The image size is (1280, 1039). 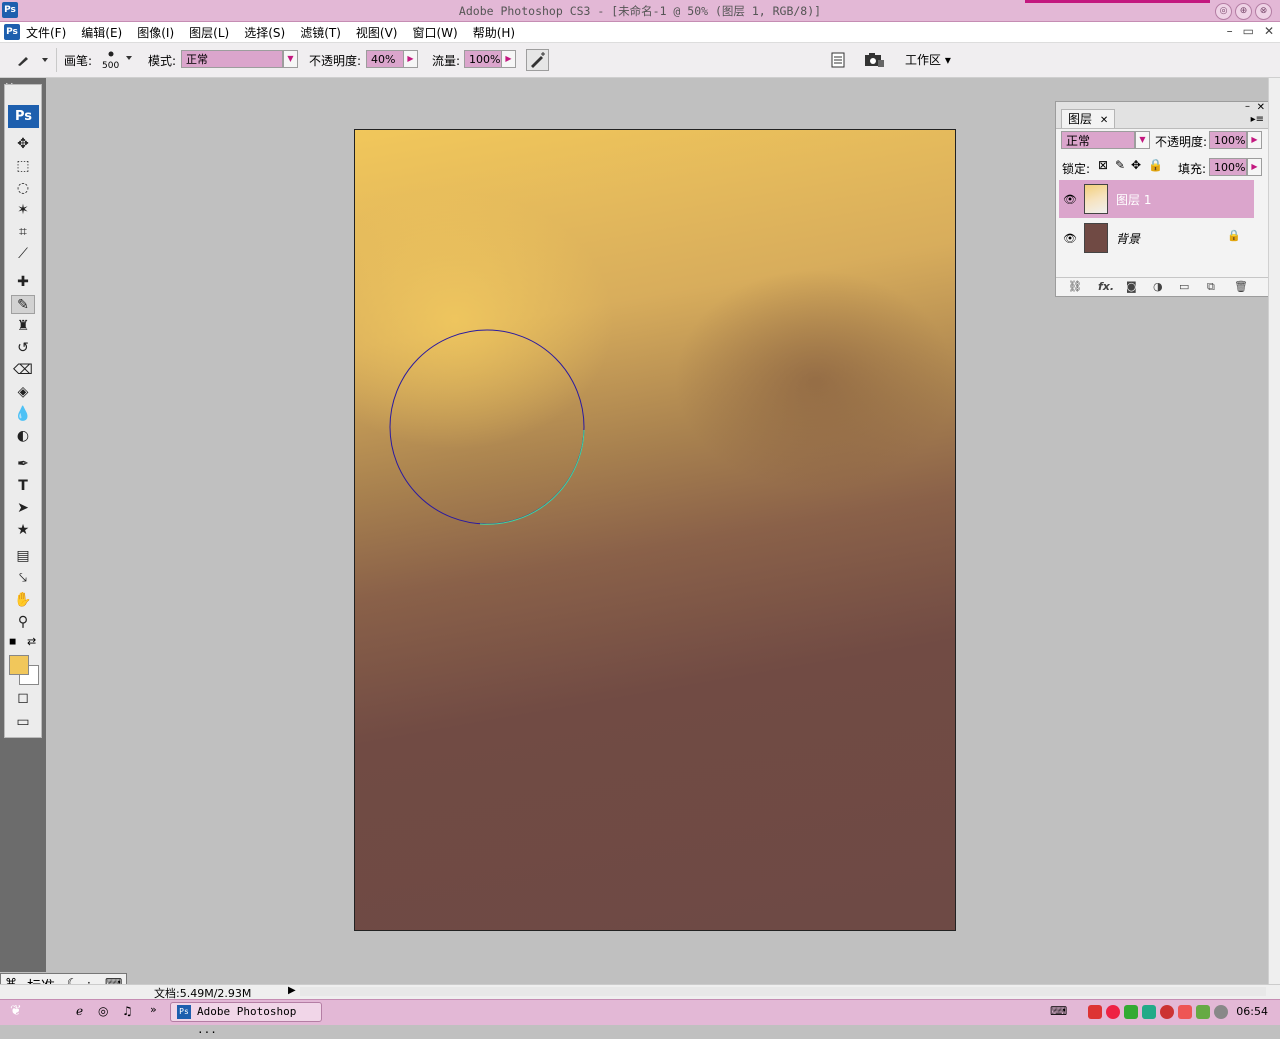 What do you see at coordinates (23, 210) in the screenshot?
I see `magic-wand-tool-icon: ✶` at bounding box center [23, 210].